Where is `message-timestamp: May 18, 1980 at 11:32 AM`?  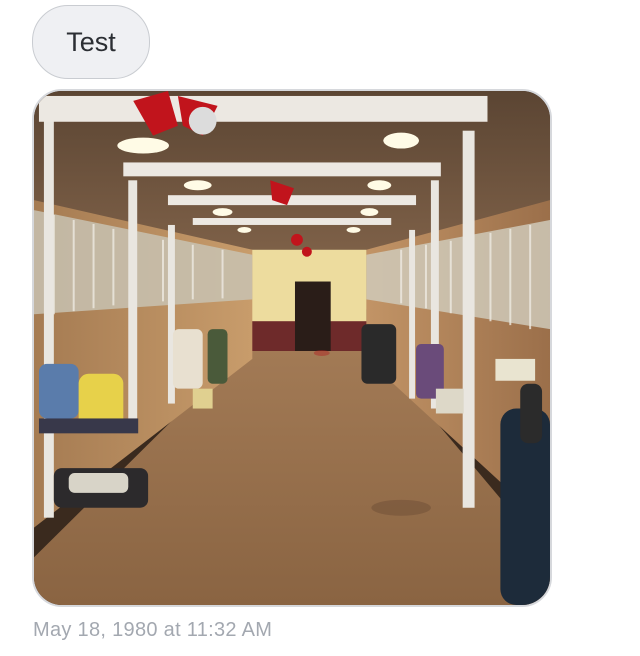
message-timestamp: May 18, 1980 at 11:32 AM is located at coordinates (153, 630).